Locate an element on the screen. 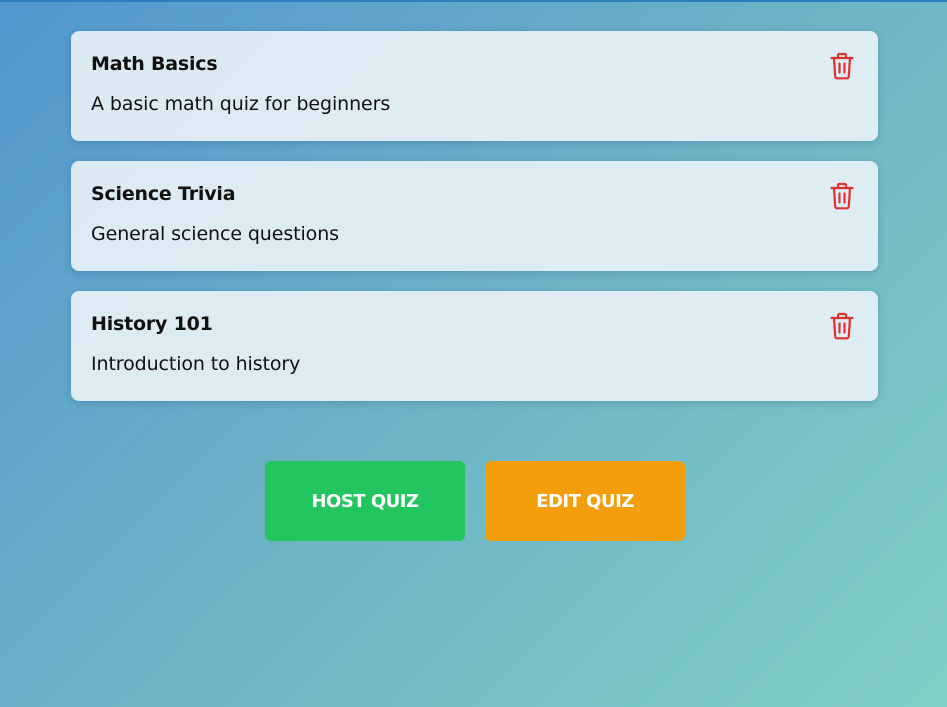 This screenshot has height=707, width=947. host-quiz-button: HOST QUIZ is located at coordinates (365, 501).